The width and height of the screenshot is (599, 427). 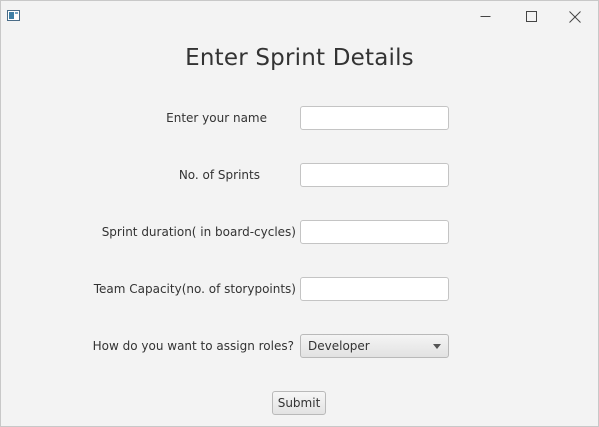 I want to click on roles-select: Developer, so click(x=374, y=346).